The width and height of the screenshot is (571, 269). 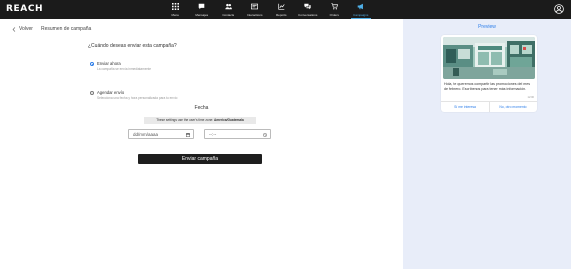 I want to click on app-logo: REACH, so click(x=24, y=9).